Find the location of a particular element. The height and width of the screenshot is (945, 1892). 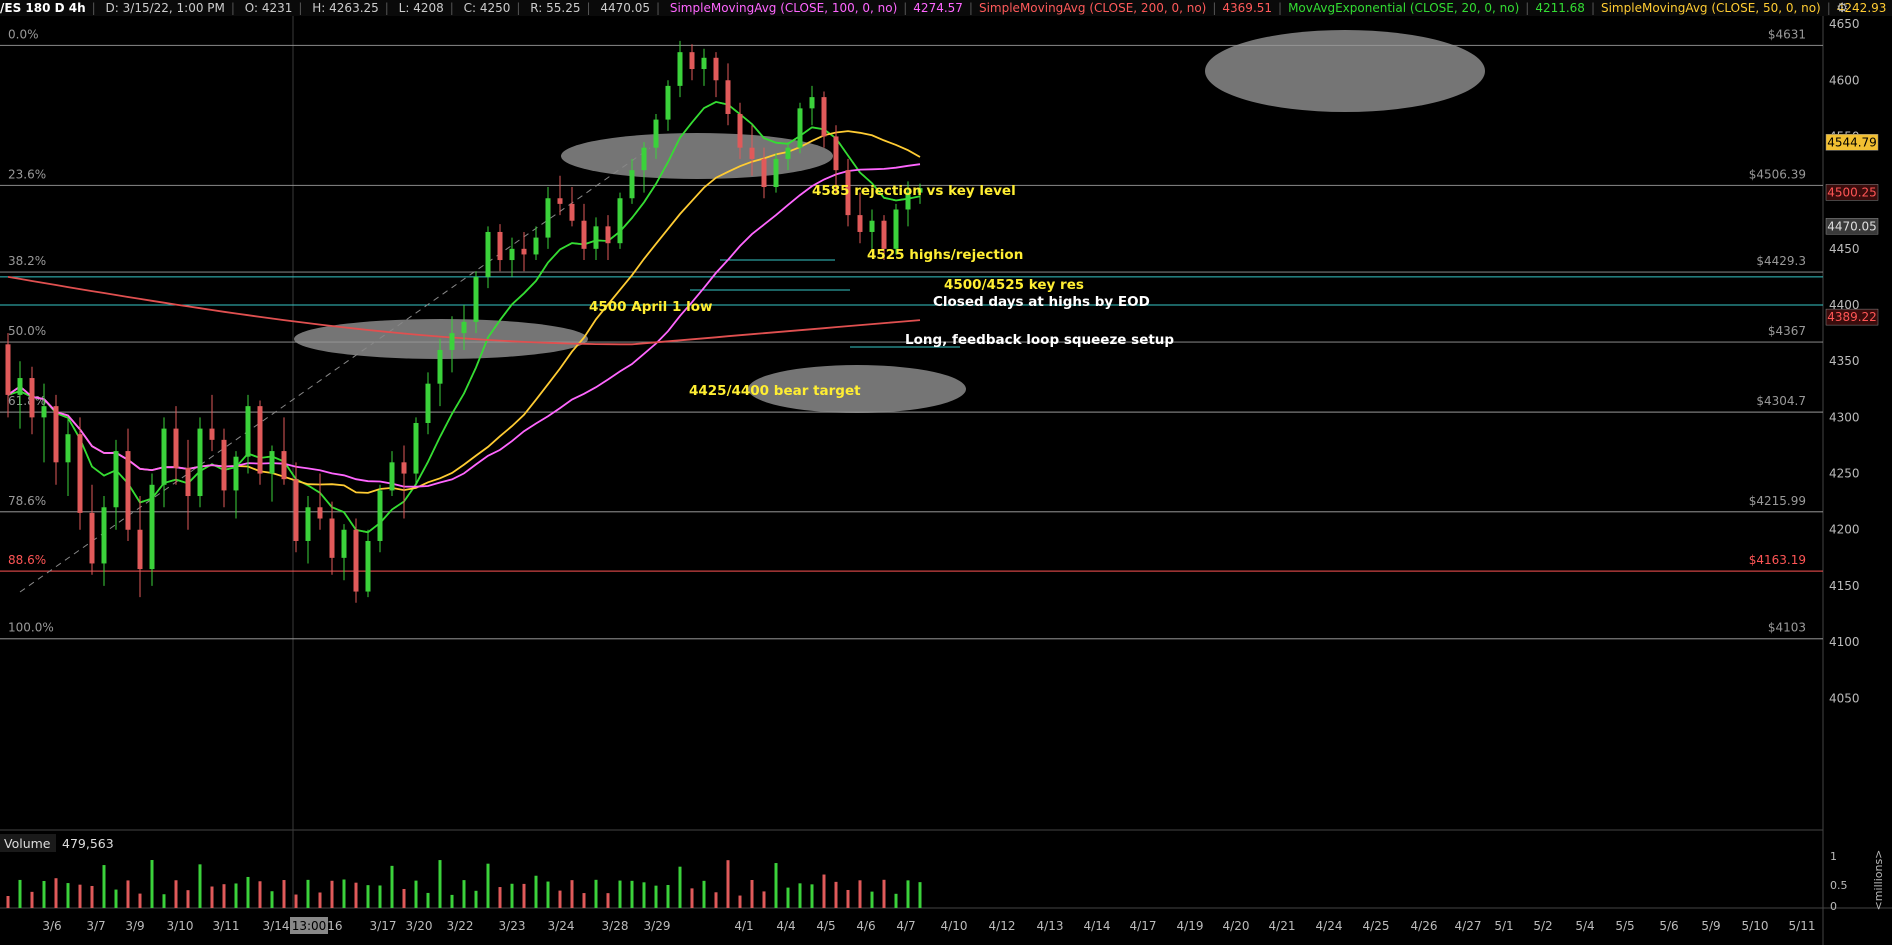

study-label: MovAvgExponential (CLOSE, 20, 0, no) is located at coordinates (1403, 8).